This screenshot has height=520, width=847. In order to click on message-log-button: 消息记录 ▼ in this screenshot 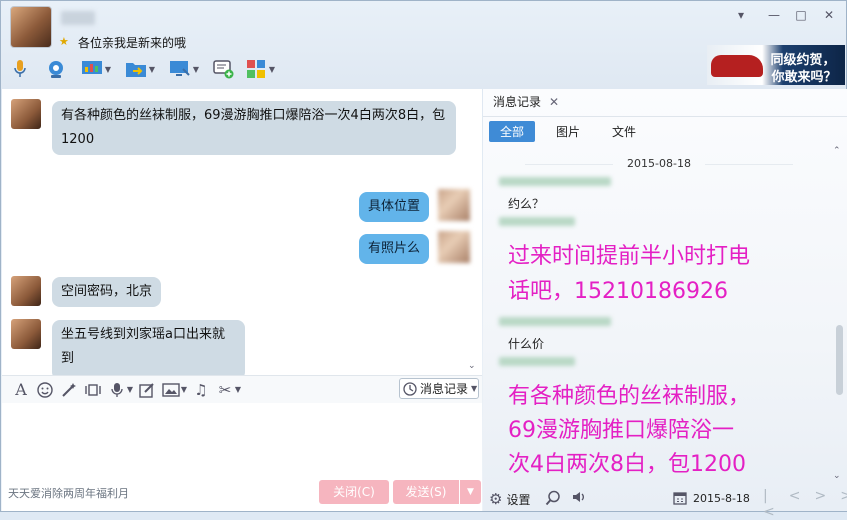, I will do `click(439, 388)`.